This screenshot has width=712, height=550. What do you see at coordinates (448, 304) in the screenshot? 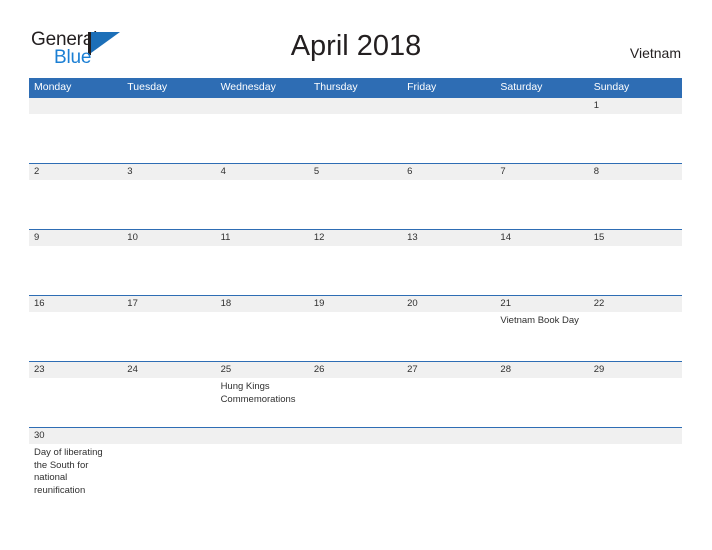
I see `day-number: 20` at bounding box center [448, 304].